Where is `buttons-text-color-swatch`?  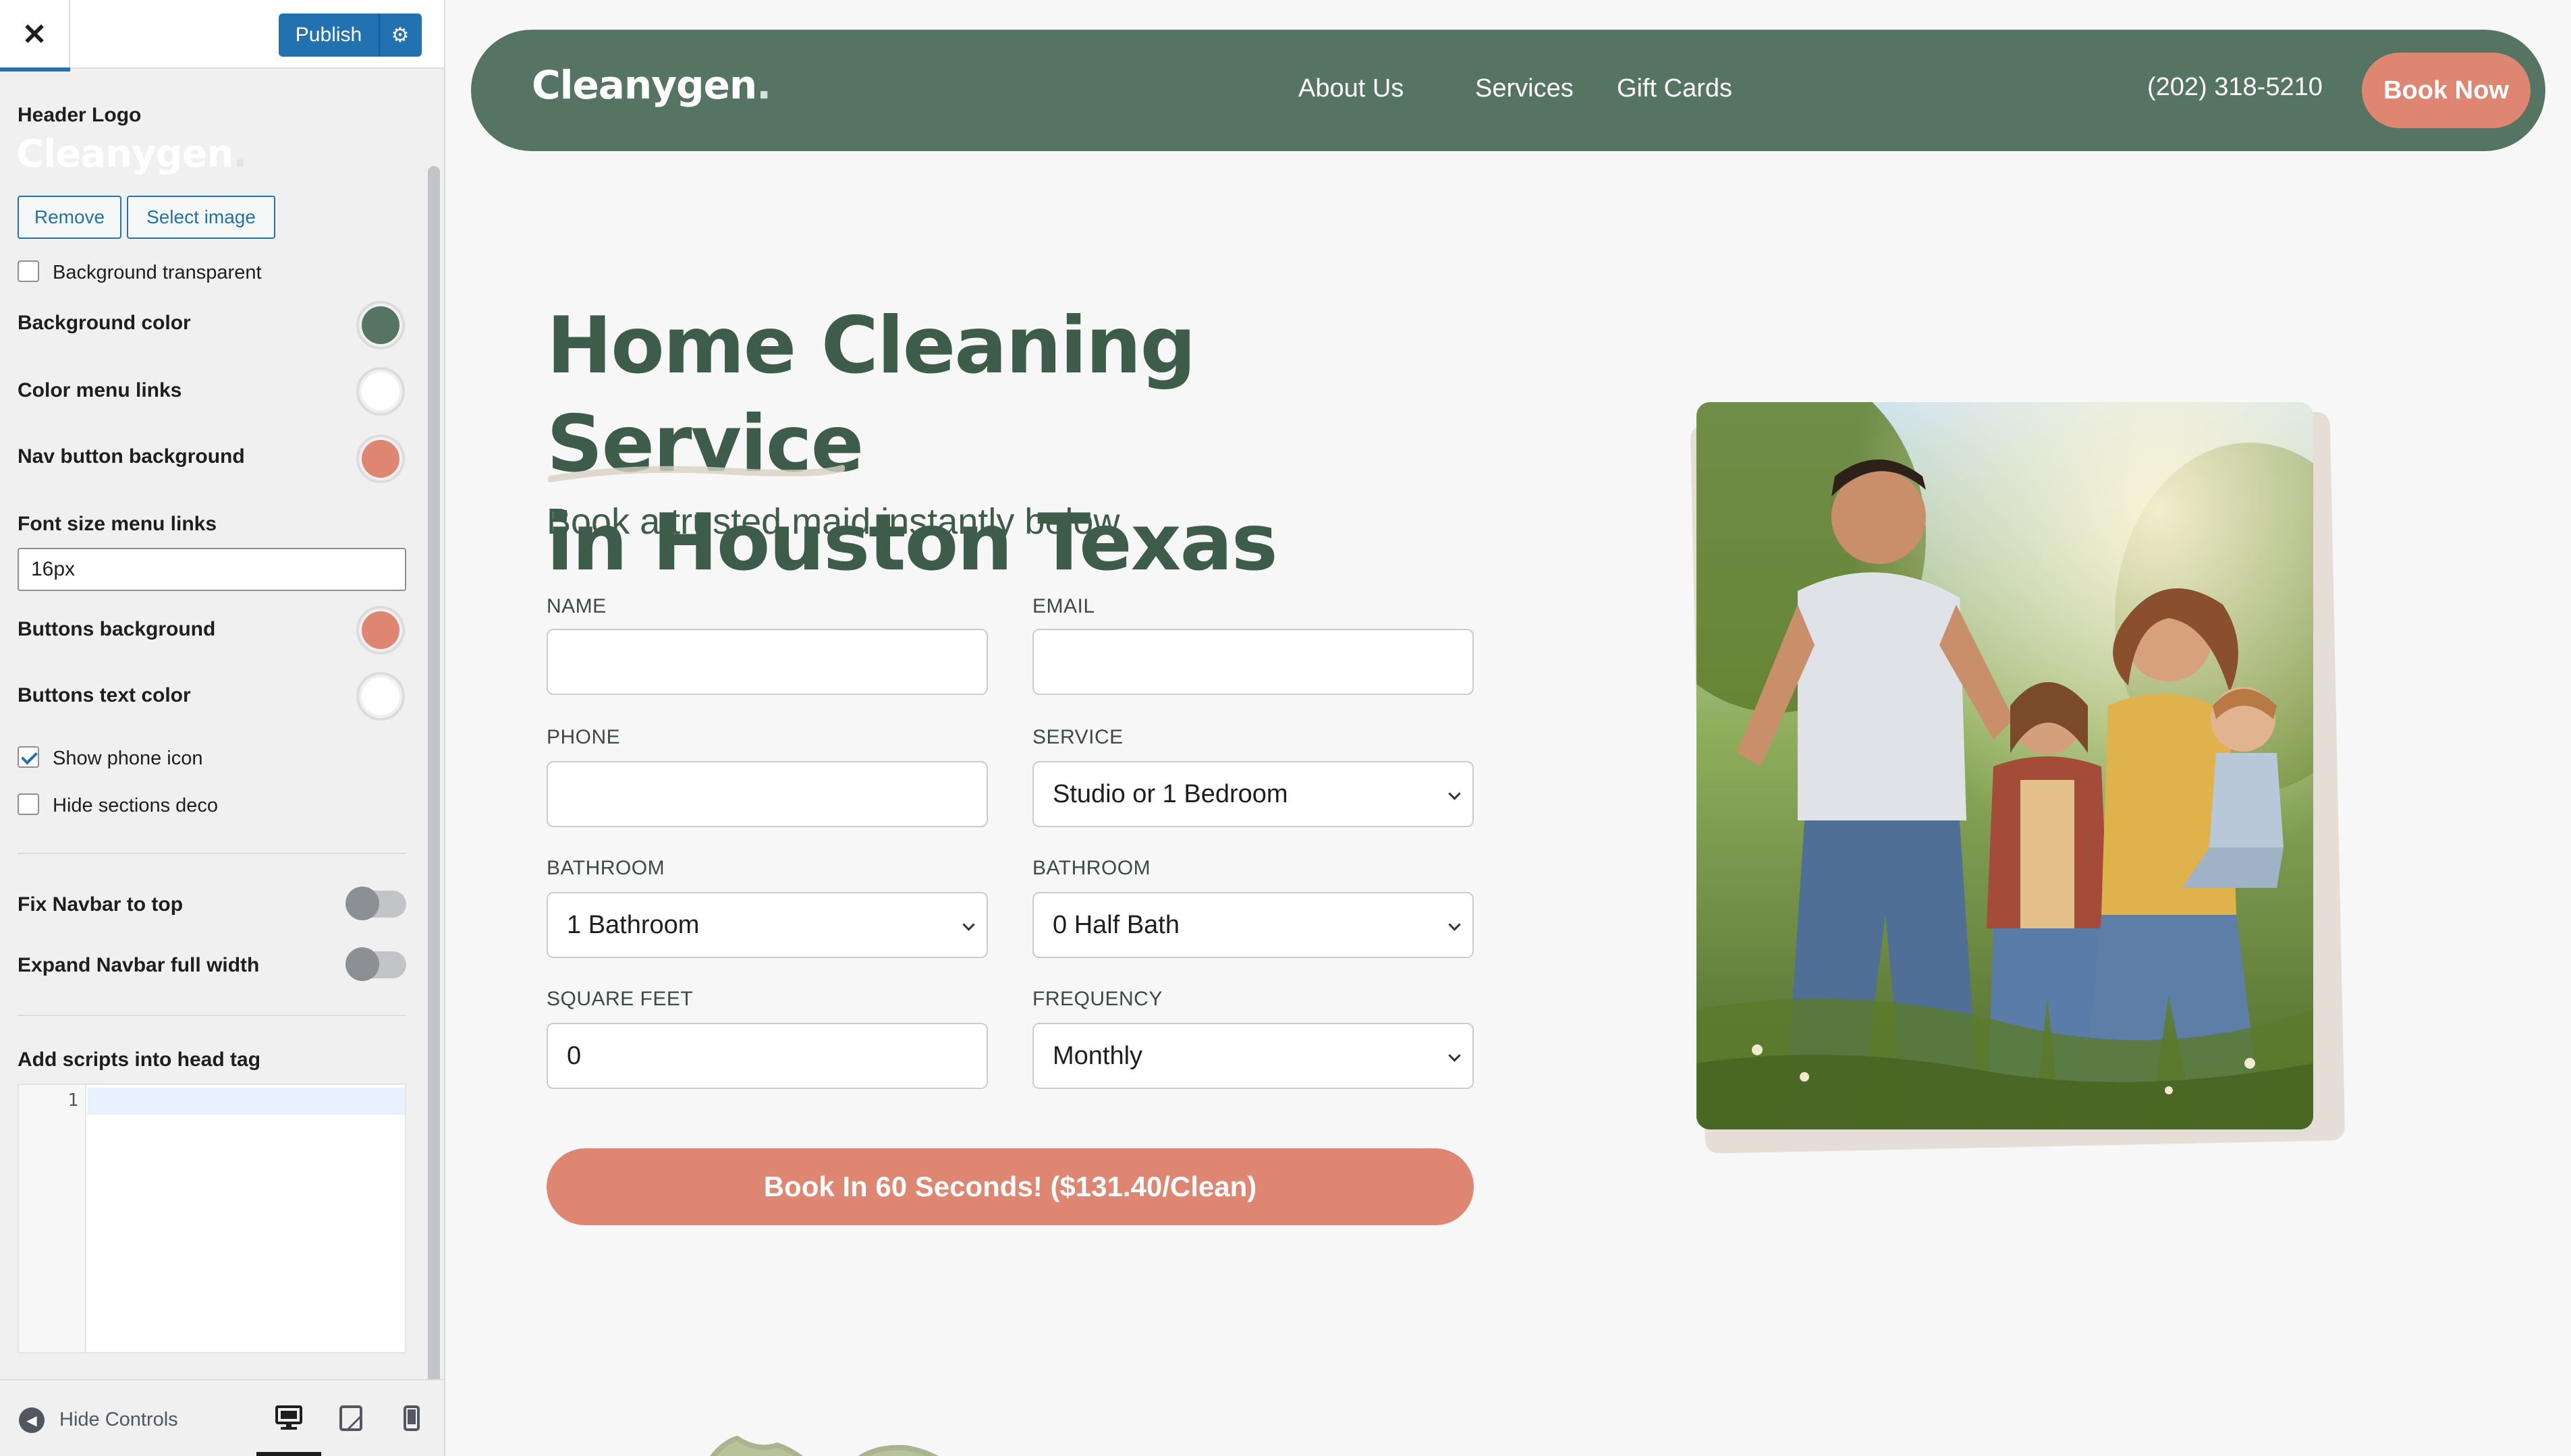 buttons-text-color-swatch is located at coordinates (380, 696).